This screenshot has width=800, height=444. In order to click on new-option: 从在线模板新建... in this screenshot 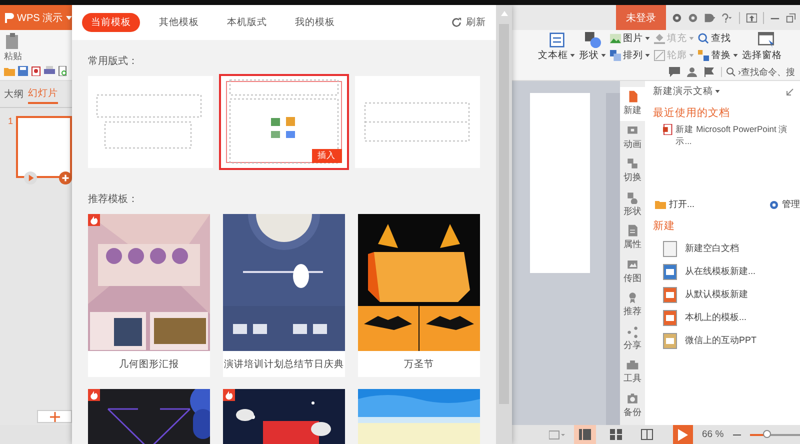, I will do `click(726, 271)`.